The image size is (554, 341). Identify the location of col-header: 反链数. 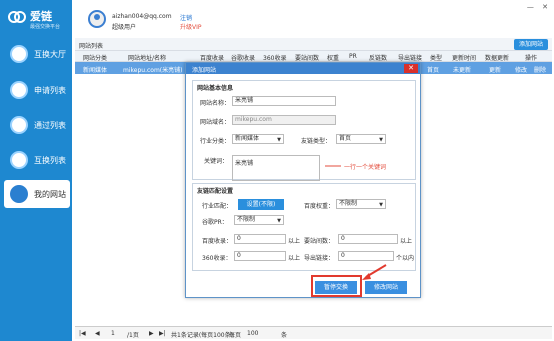
(378, 58).